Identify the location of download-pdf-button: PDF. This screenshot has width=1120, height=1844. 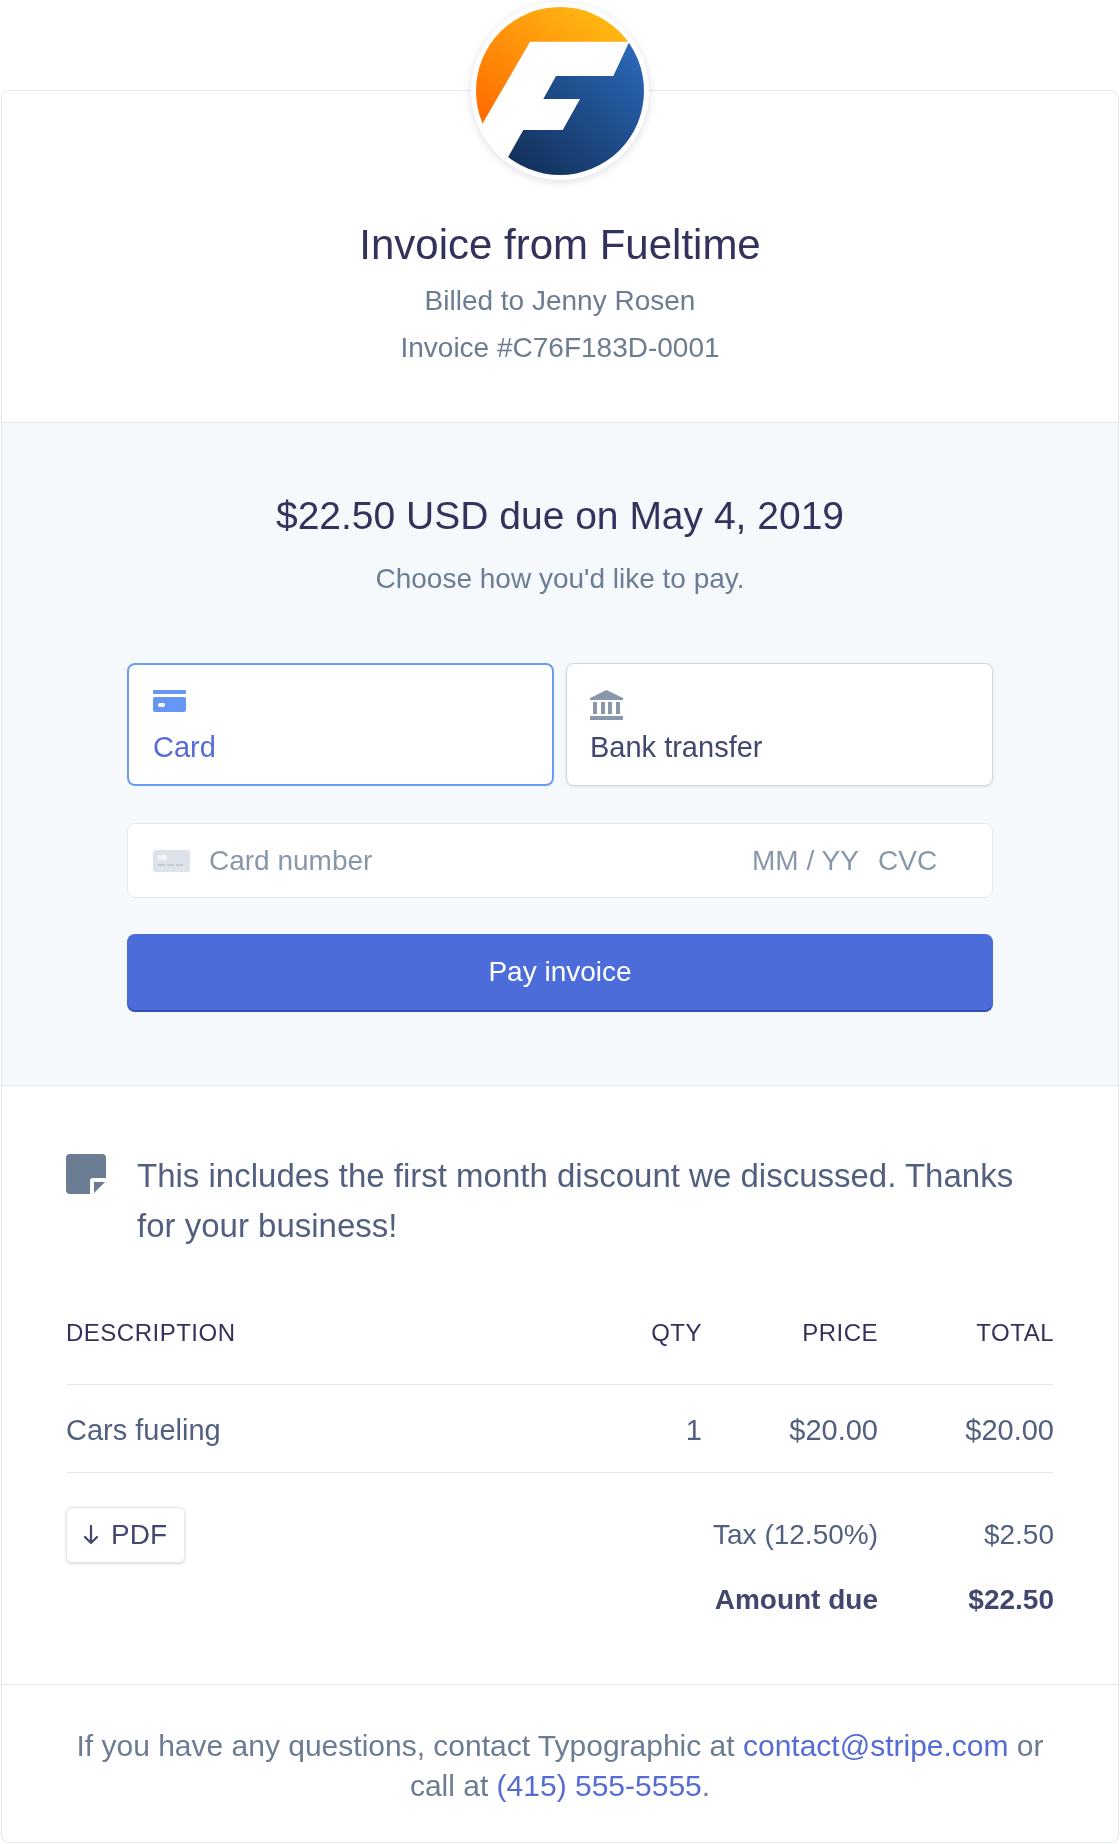
(125, 1535).